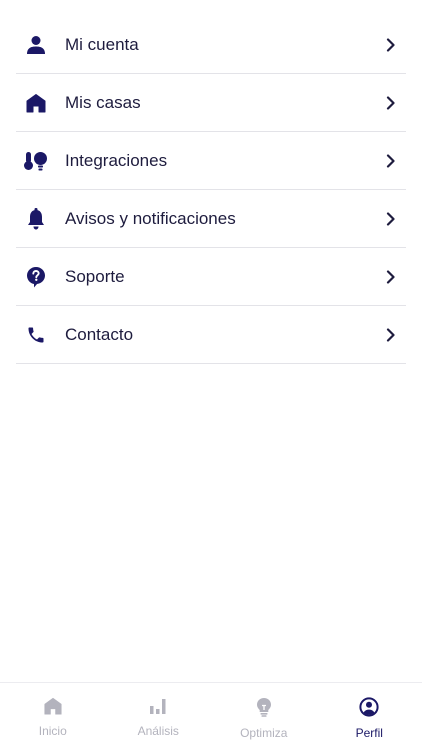 This screenshot has height=750, width=422. I want to click on tab-analisis: Análisis, so click(159, 716).